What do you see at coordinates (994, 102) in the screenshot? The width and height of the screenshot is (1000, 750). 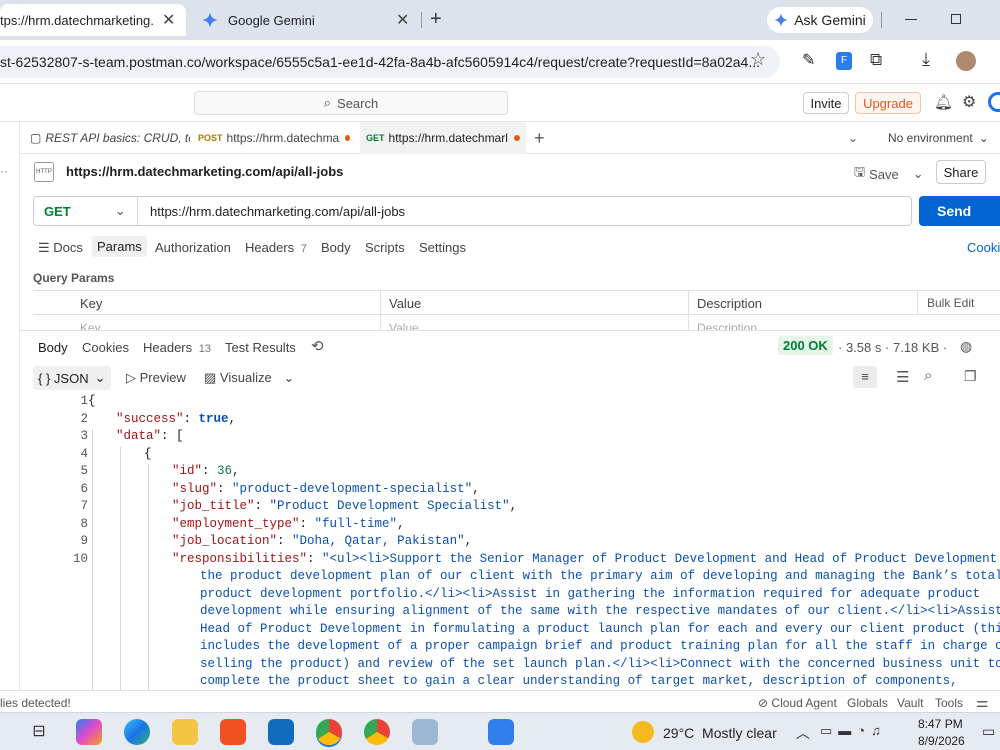 I see `avatar` at bounding box center [994, 102].